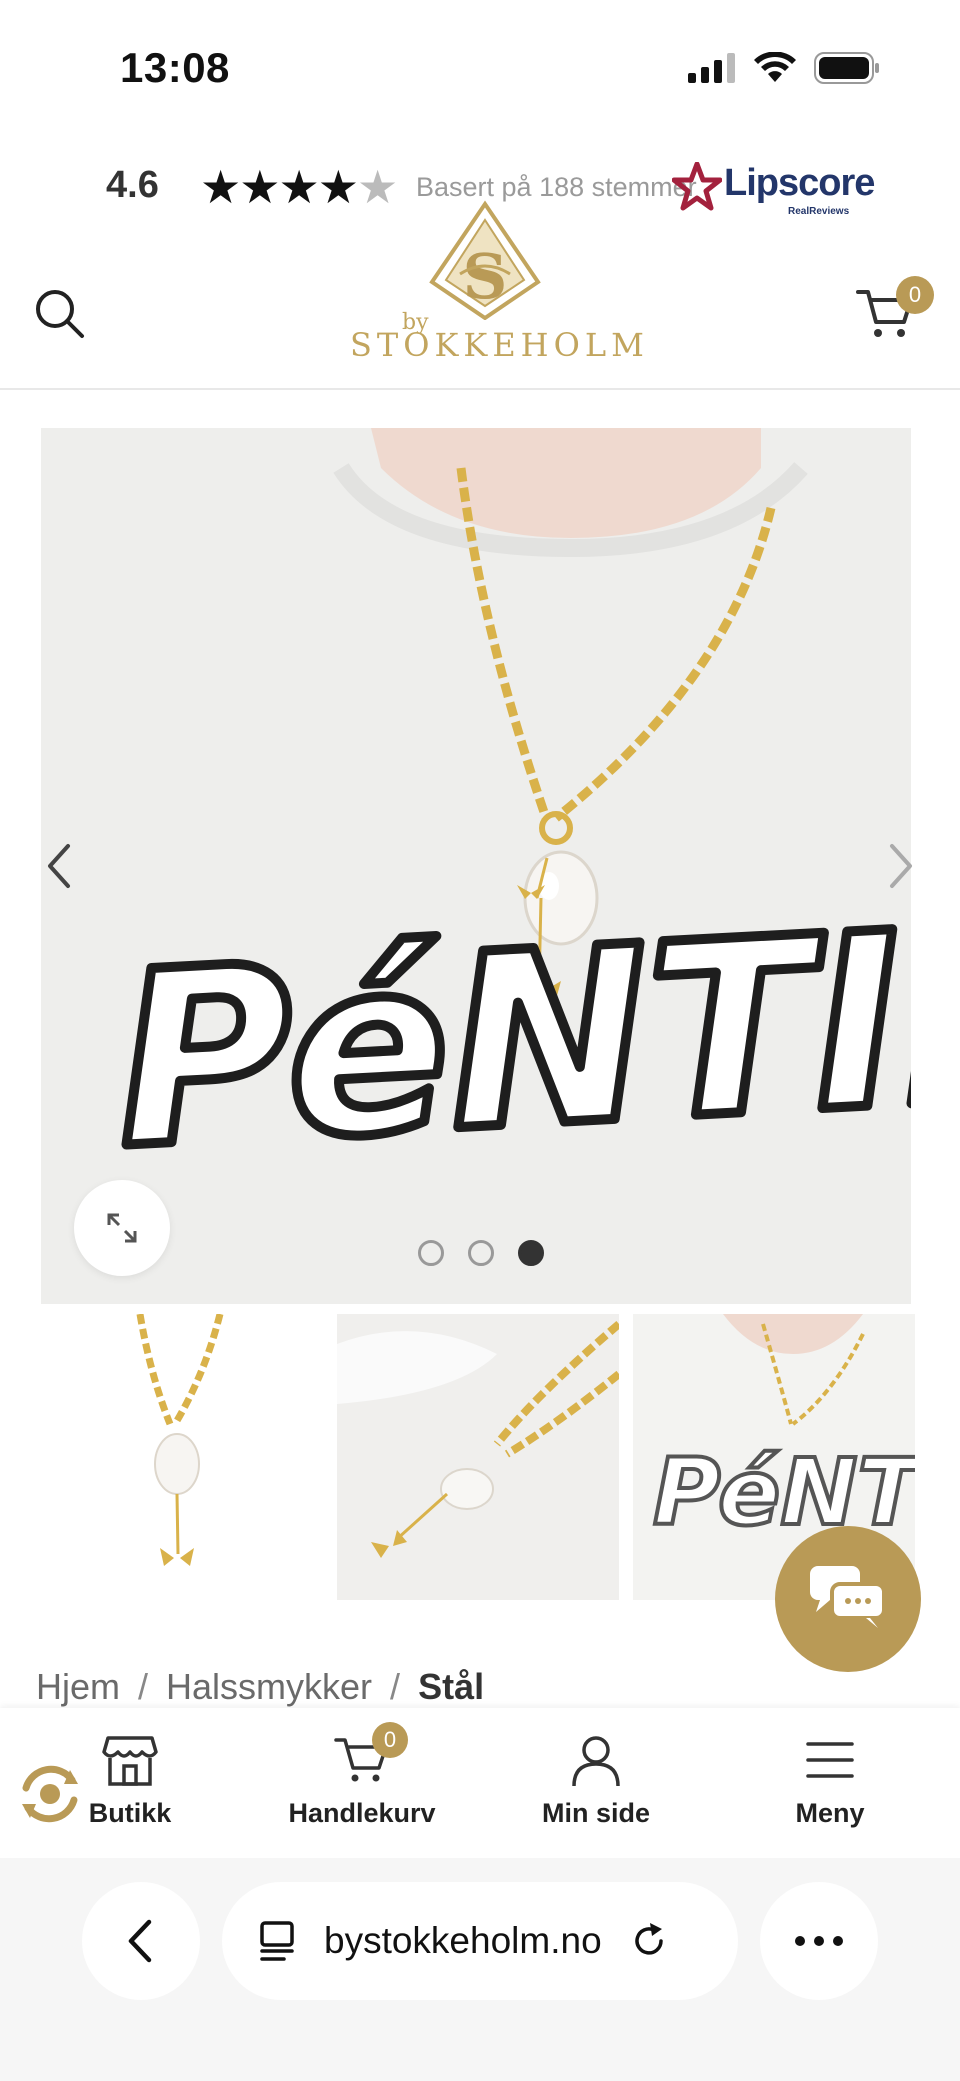 The image size is (960, 2081). I want to click on svg-text: PéNTIDF, so click(784, 1492).